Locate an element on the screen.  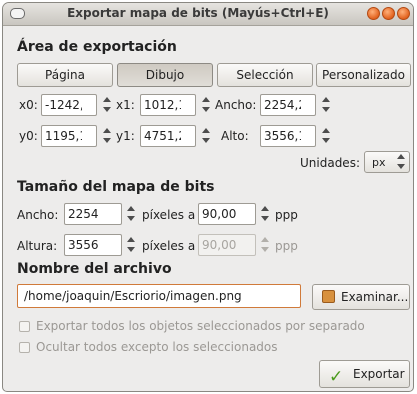
hide-others-checkbox is located at coordinates (24, 347).